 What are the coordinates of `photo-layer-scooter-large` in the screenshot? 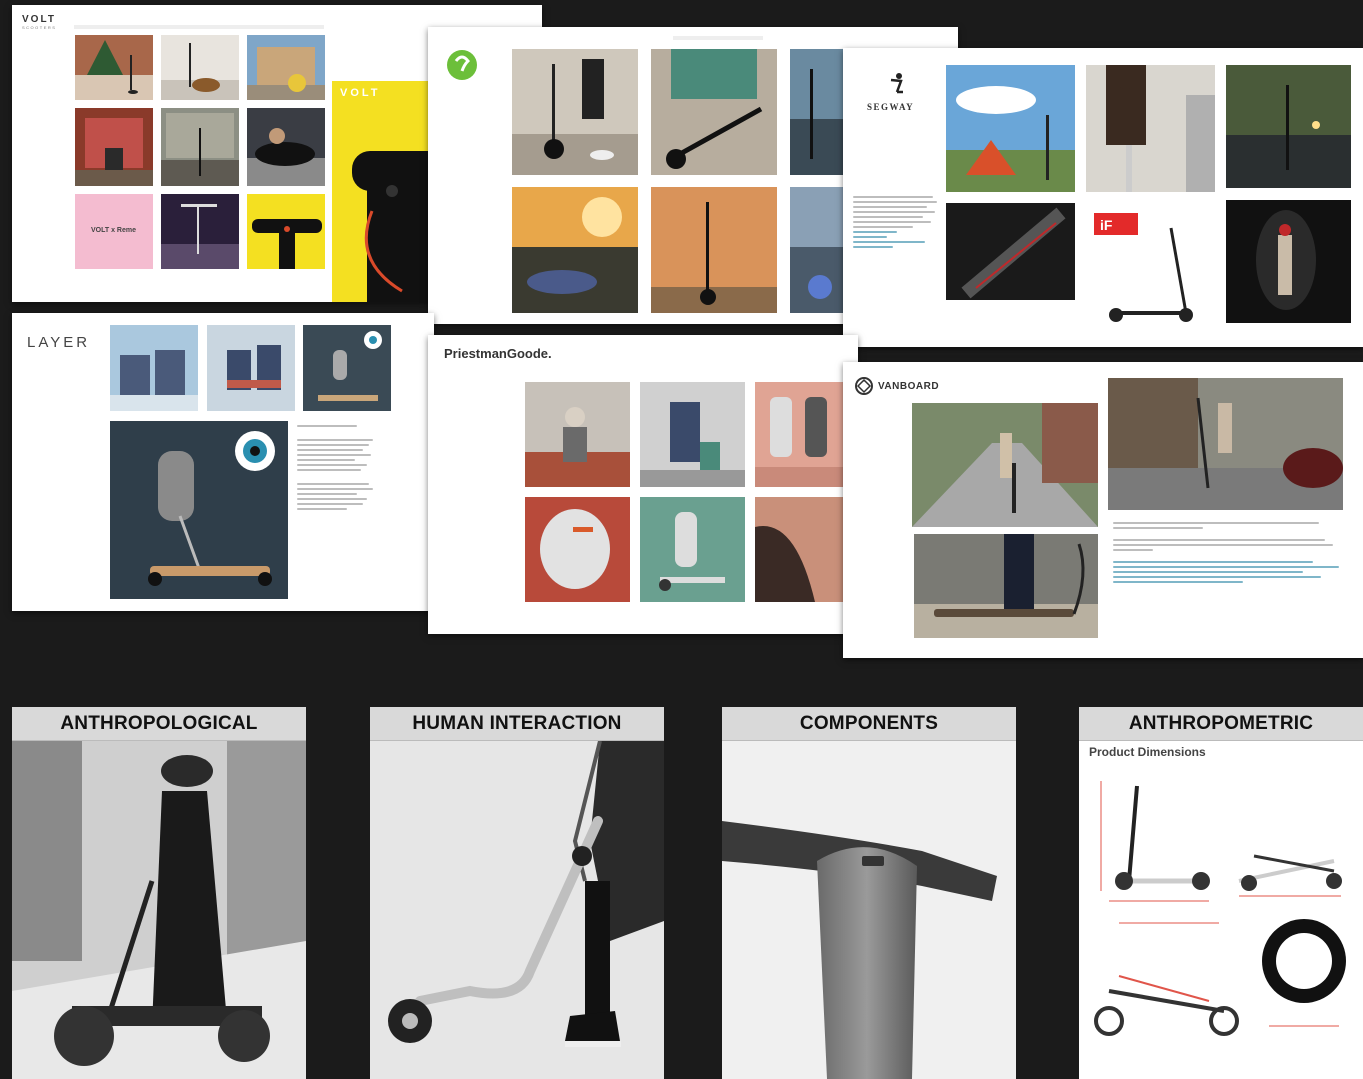 It's located at (199, 510).